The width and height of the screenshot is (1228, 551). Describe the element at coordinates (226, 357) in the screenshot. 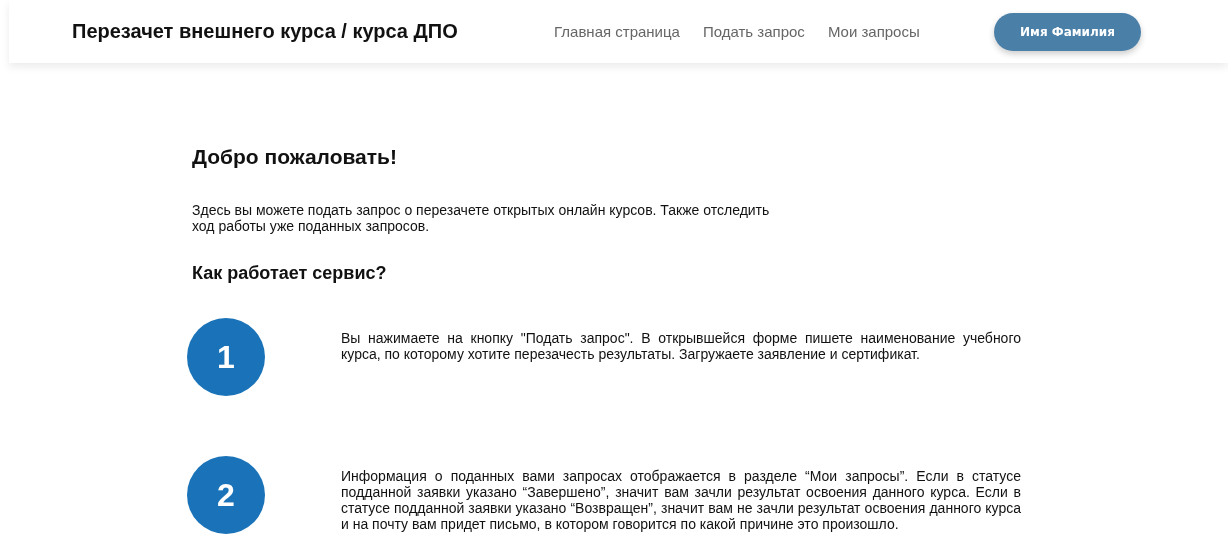

I see `step-number: 1` at that location.